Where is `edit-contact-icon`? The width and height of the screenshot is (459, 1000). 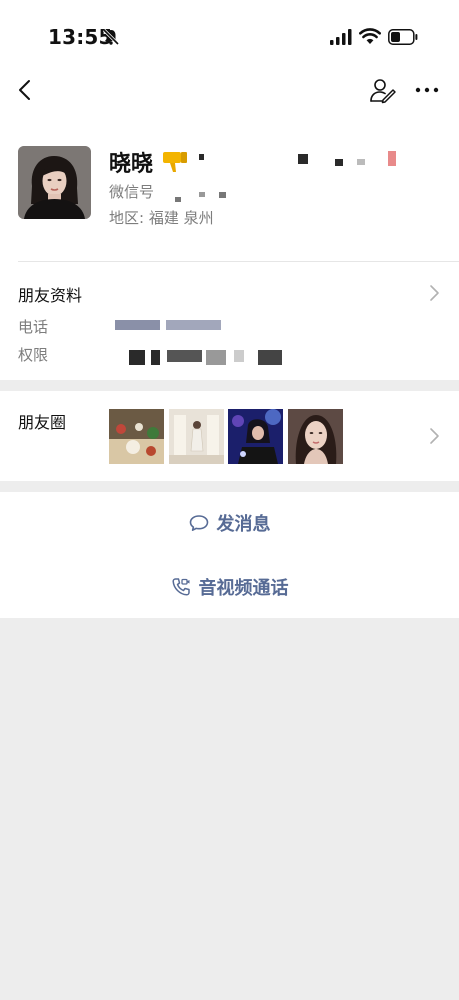
edit-contact-icon is located at coordinates (383, 91).